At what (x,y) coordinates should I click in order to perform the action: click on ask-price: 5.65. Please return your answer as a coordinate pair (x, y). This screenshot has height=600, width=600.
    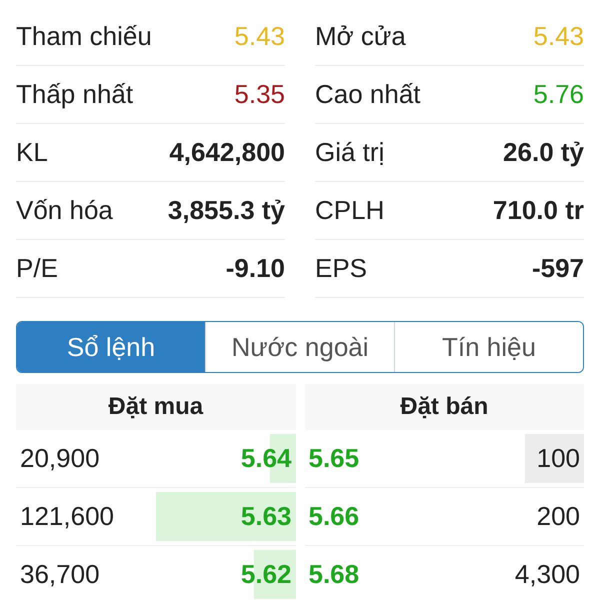
    Looking at the image, I should click on (334, 458).